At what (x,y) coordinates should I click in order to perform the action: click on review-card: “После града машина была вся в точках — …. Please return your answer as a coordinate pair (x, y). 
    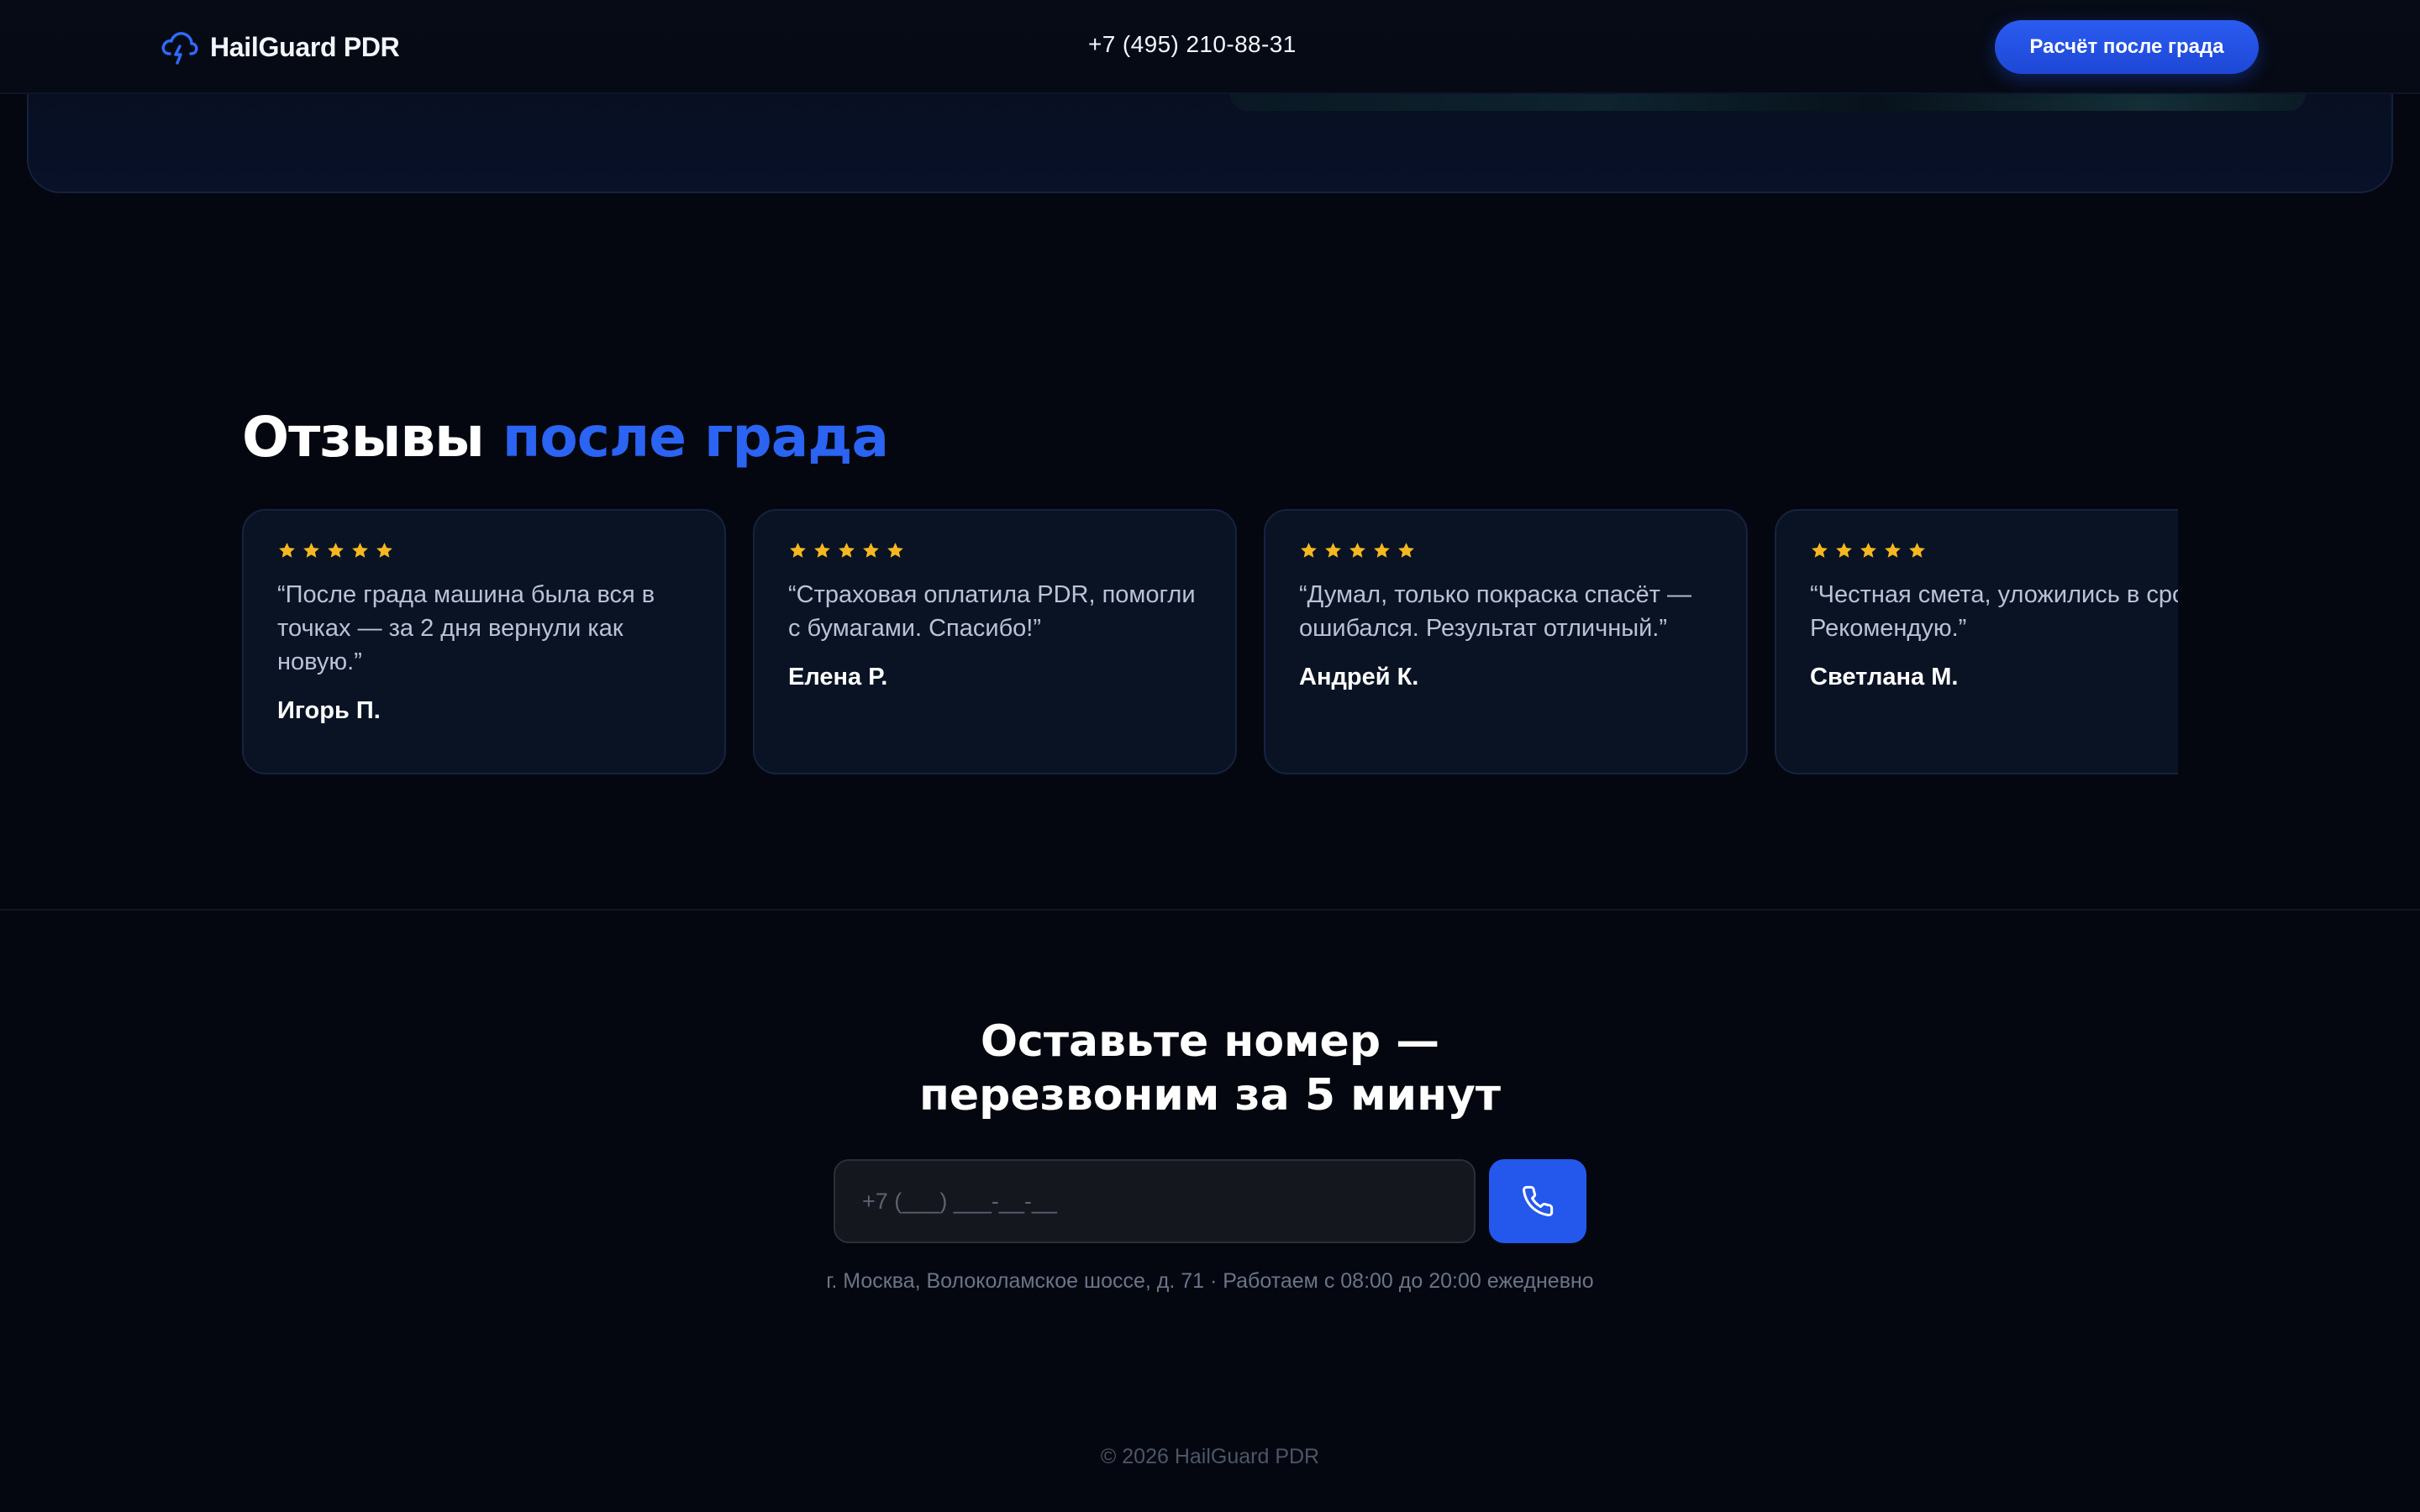
    Looking at the image, I should click on (484, 641).